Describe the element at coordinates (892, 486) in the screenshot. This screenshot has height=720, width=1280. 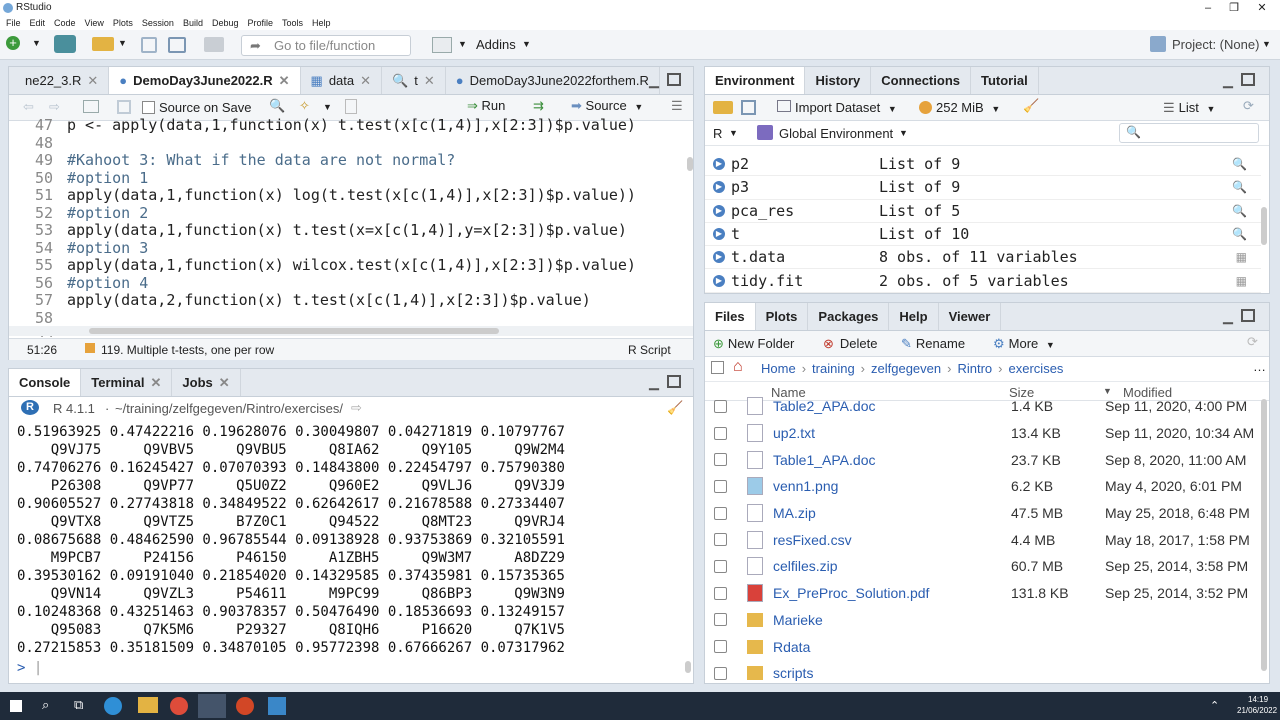
I see `file-name-link: venn1.png` at that location.